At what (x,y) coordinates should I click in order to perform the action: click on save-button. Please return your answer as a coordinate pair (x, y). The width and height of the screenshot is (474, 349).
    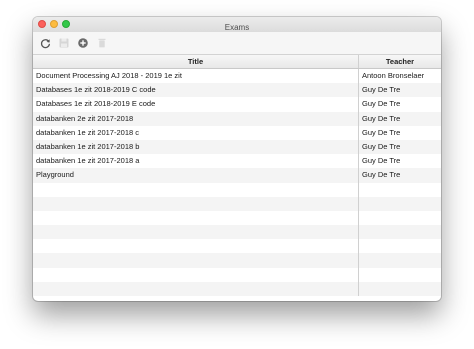
    Looking at the image, I should click on (64, 43).